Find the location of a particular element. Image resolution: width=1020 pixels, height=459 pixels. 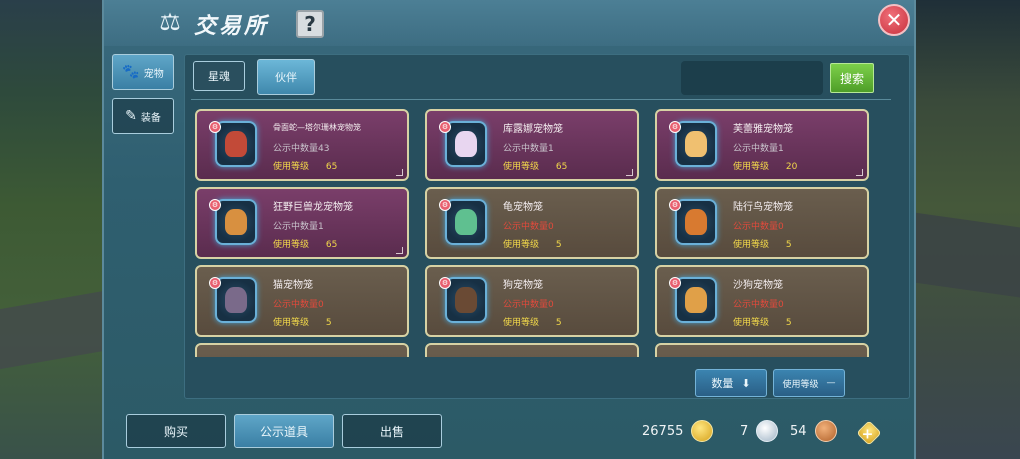

silver-amount: 7 is located at coordinates (744, 431).